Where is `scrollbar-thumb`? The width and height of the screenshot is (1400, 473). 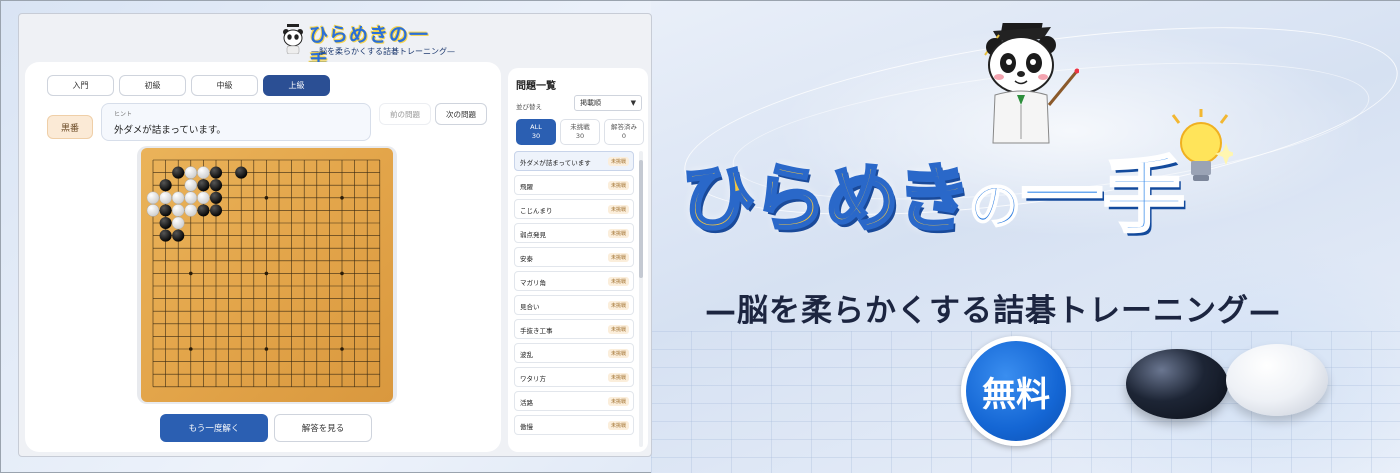
scrollbar-thumb is located at coordinates (641, 219).